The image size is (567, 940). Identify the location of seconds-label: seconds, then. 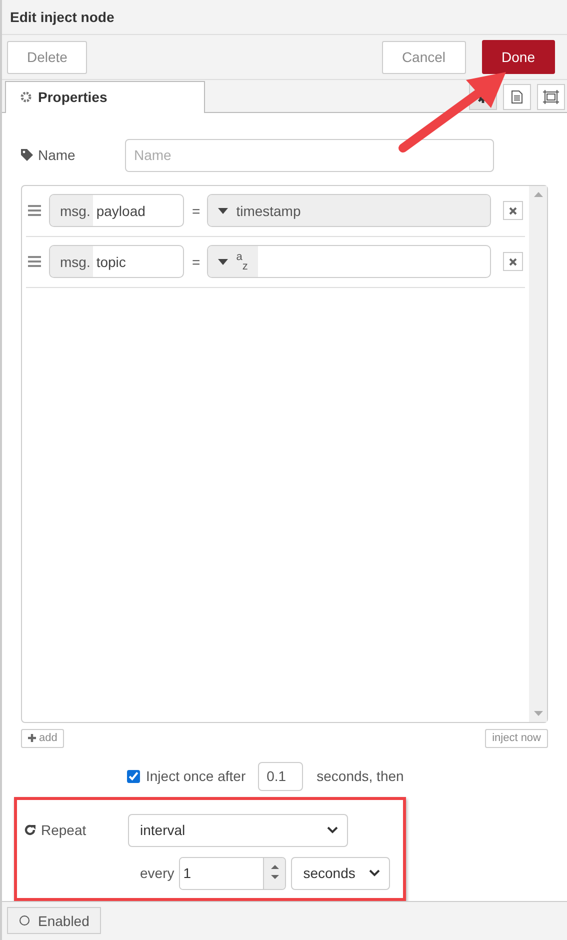
(360, 776).